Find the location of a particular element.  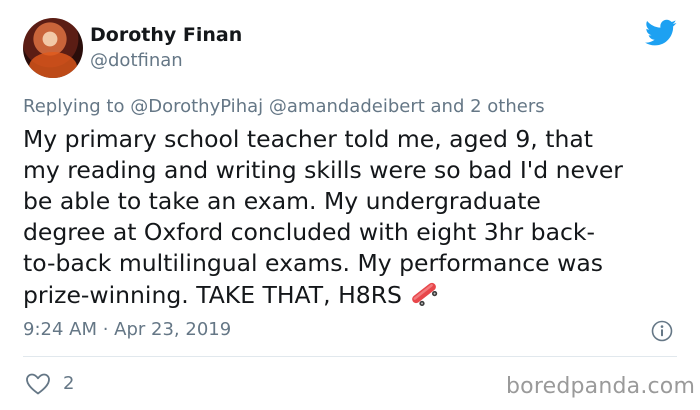

twitter-bird-icon is located at coordinates (661, 33).